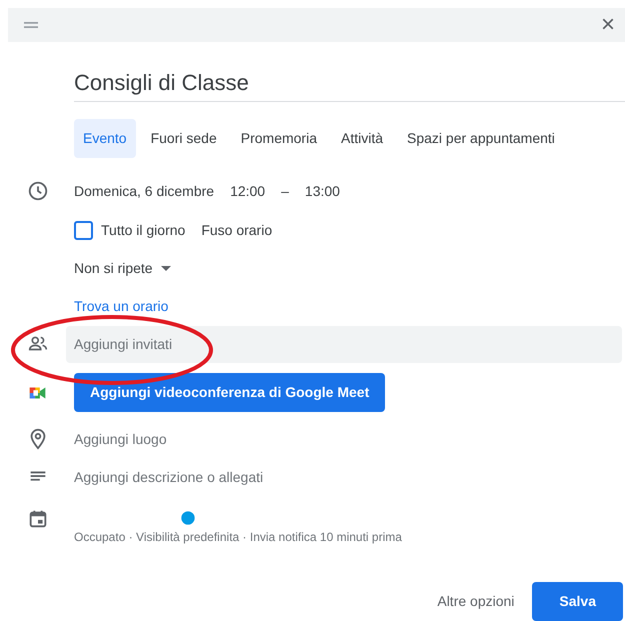  Describe the element at coordinates (285, 191) in the screenshot. I see `dash-text: –` at that location.